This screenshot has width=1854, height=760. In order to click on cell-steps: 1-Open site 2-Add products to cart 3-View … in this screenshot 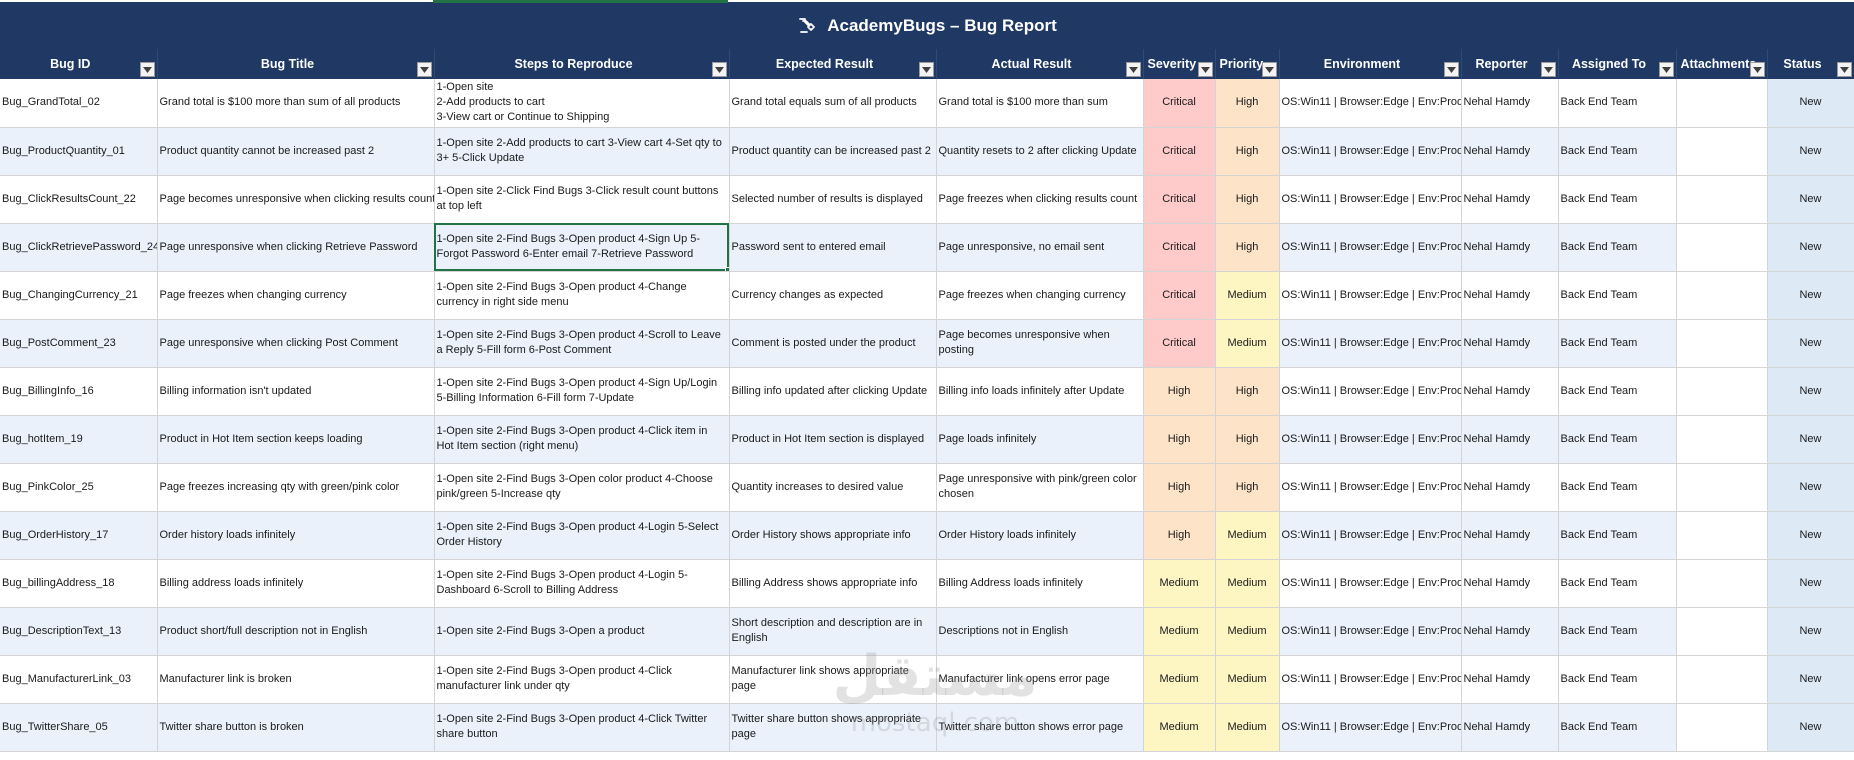, I will do `click(582, 103)`.